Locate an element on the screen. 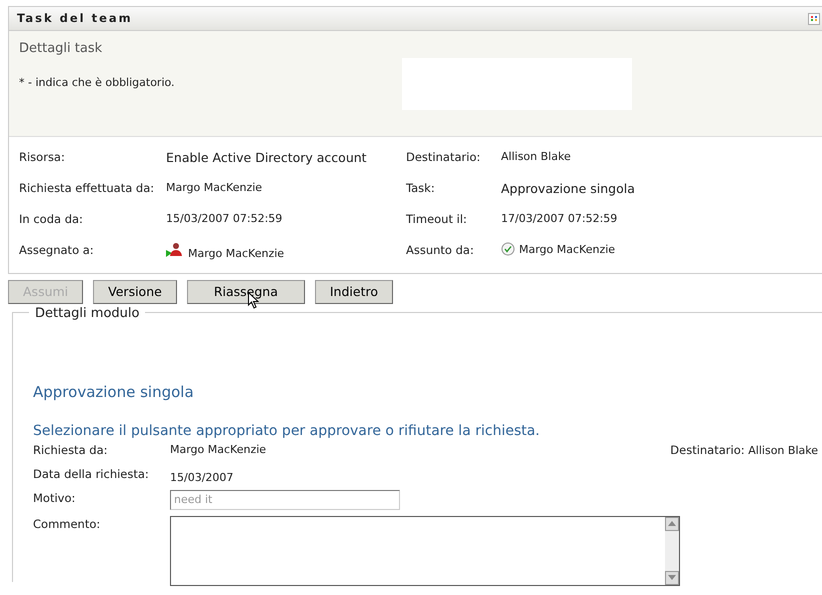 The height and width of the screenshot is (595, 822). user-icon is located at coordinates (175, 250).